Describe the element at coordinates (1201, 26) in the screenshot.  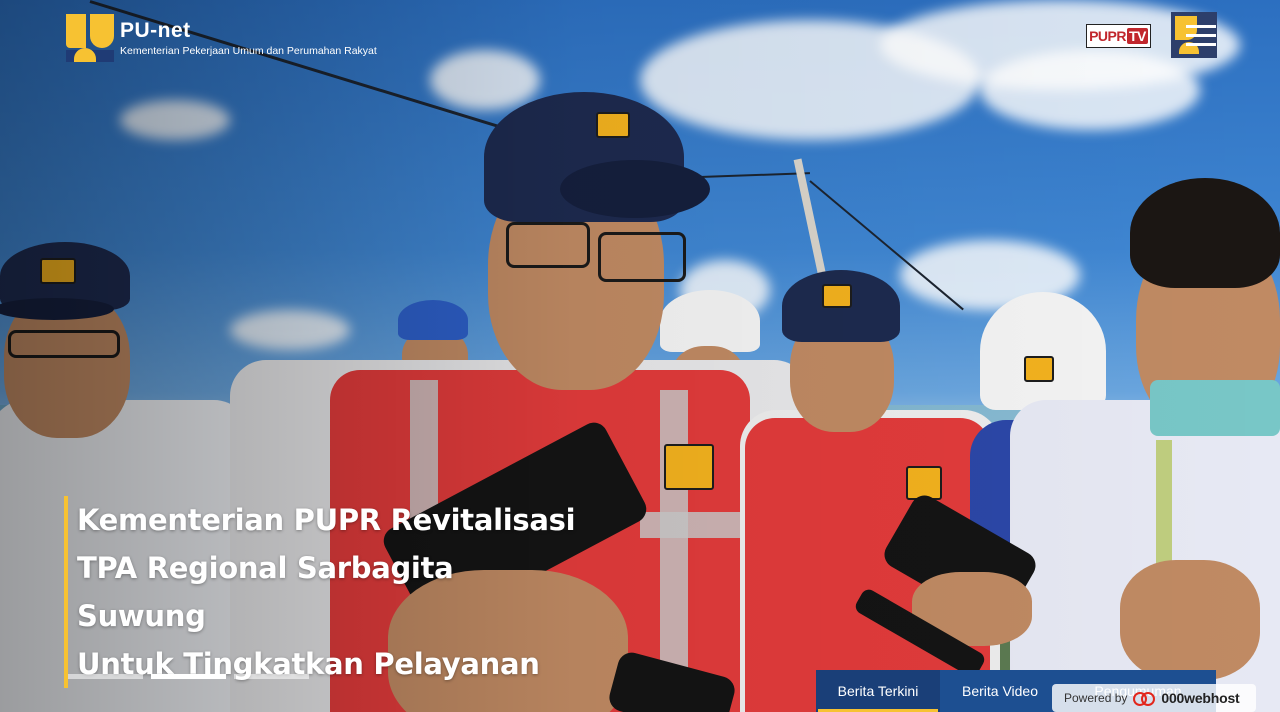
I see `hamburger-menu-icon` at that location.